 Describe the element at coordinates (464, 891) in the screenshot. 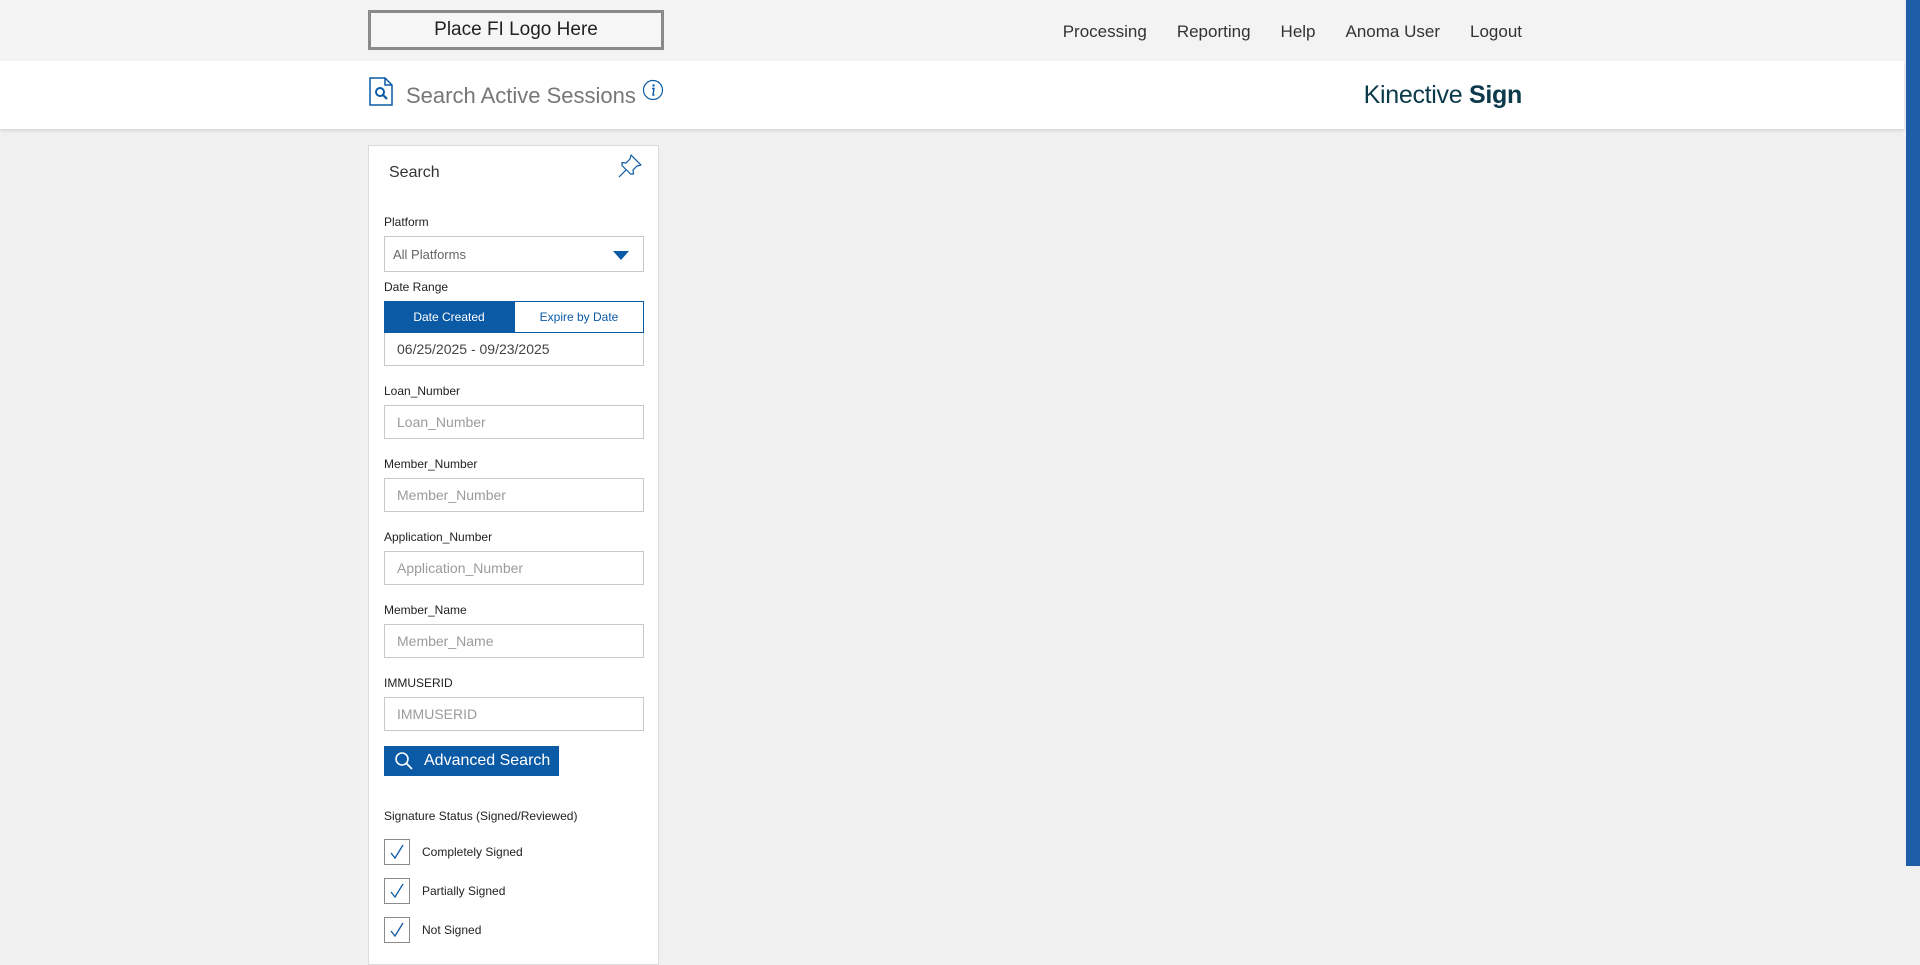

I see `partially-signed-label: Partially Signed` at that location.